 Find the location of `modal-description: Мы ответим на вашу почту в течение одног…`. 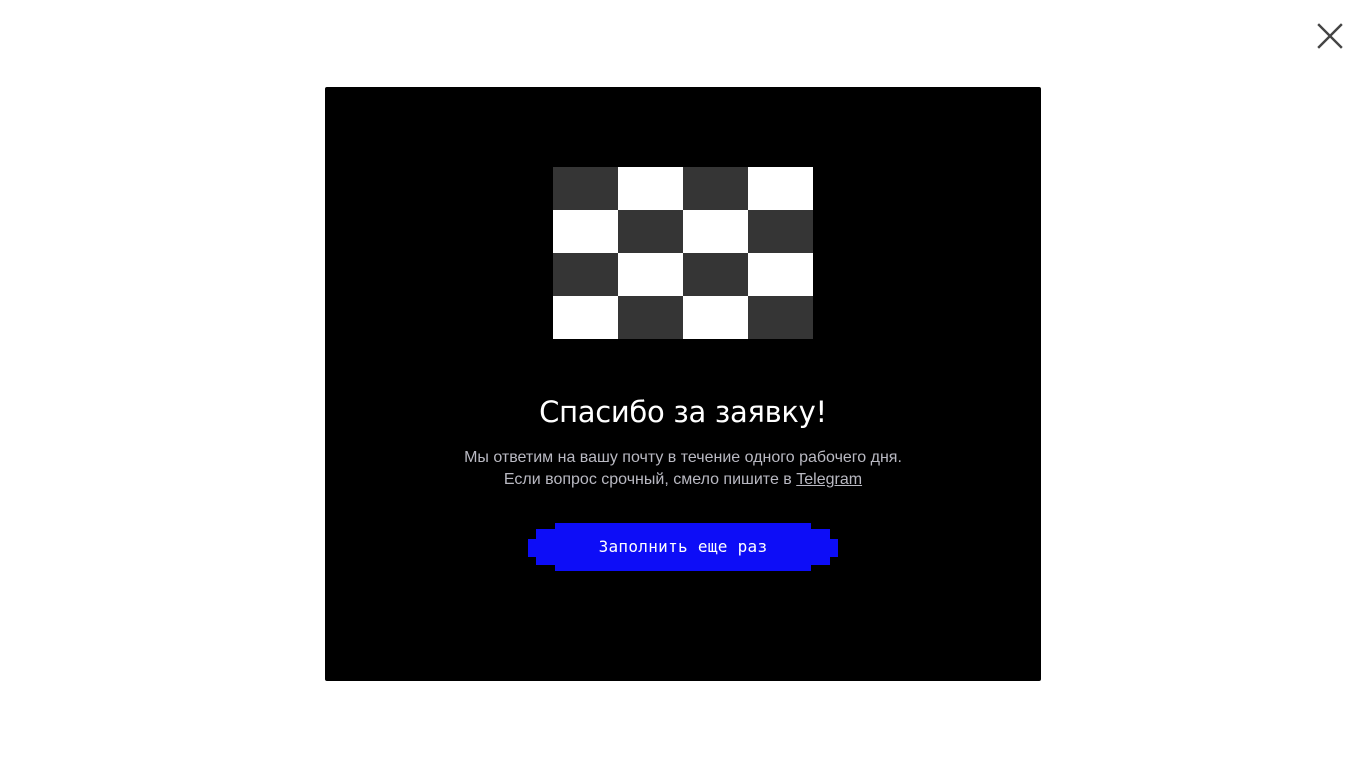

modal-description: Мы ответим на вашу почту в течение одног… is located at coordinates (683, 469).